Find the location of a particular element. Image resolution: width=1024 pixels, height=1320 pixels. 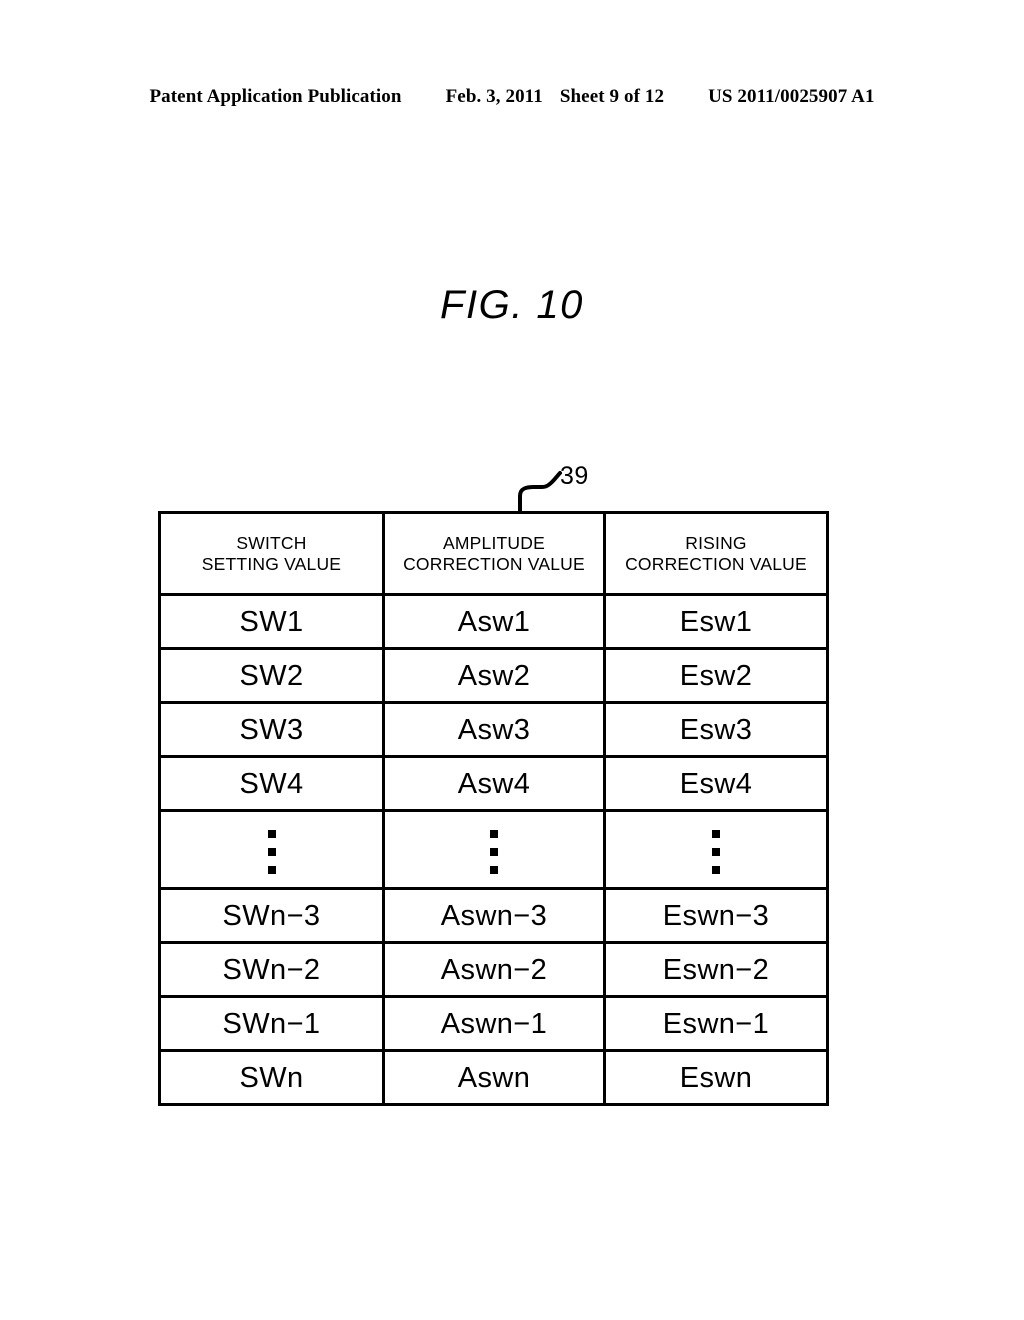

cell-rising-correction: Eswn−2 is located at coordinates (716, 969).